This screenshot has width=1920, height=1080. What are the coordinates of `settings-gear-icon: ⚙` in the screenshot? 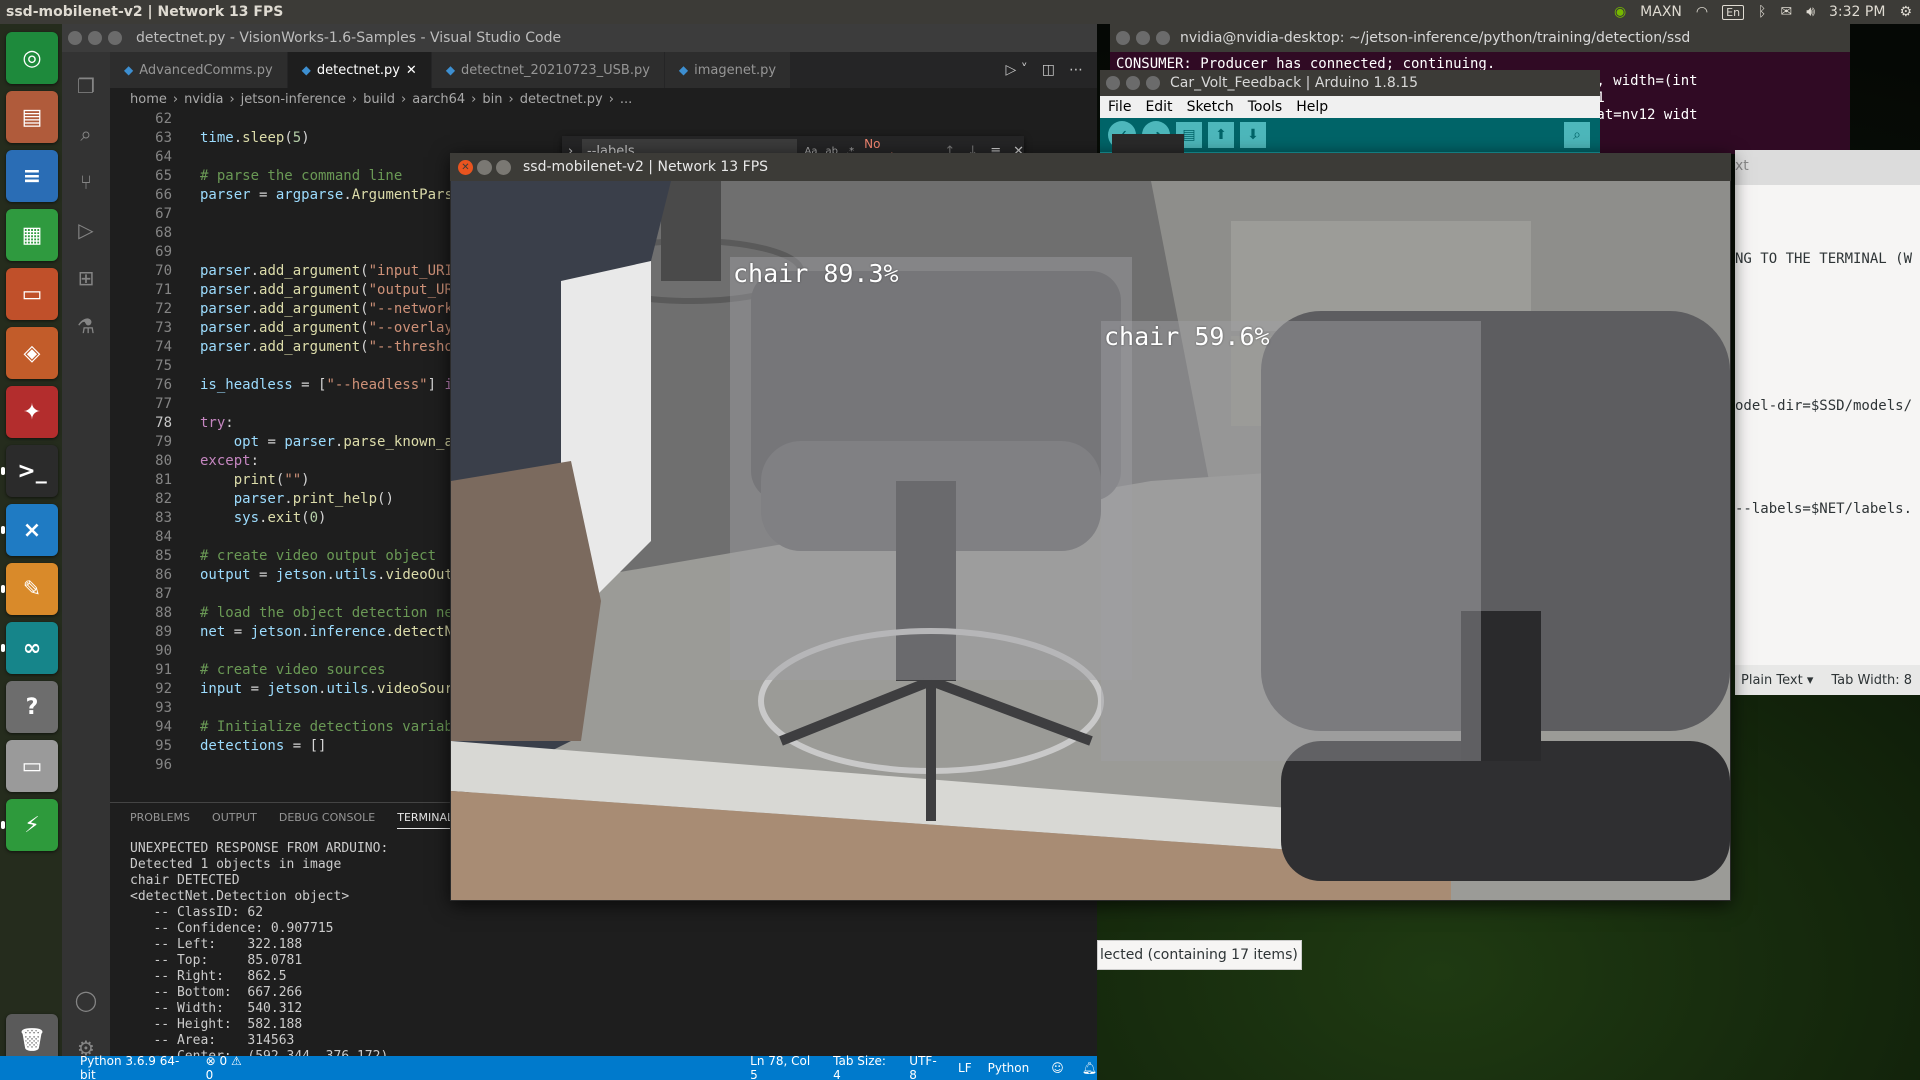 It's located at (1905, 12).